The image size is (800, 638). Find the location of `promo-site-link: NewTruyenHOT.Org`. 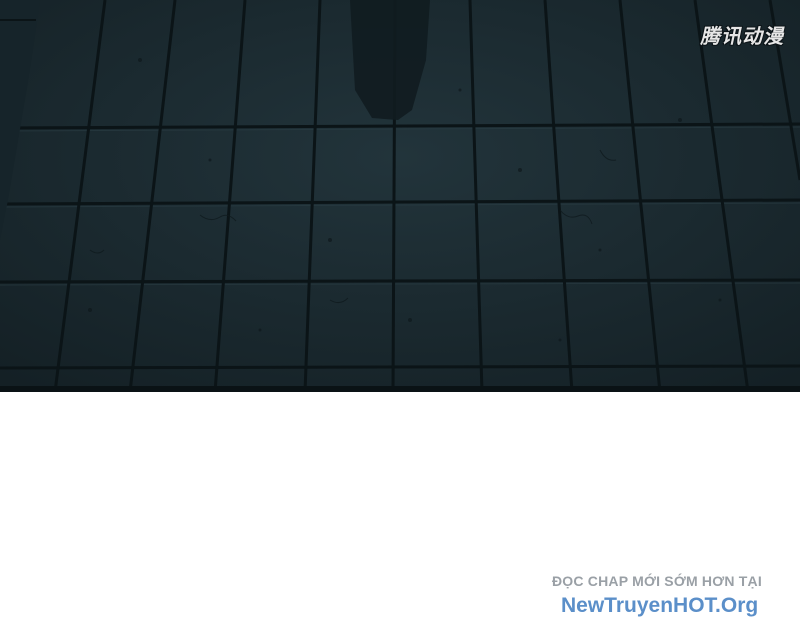

promo-site-link: NewTruyenHOT.Org is located at coordinates (659, 606).